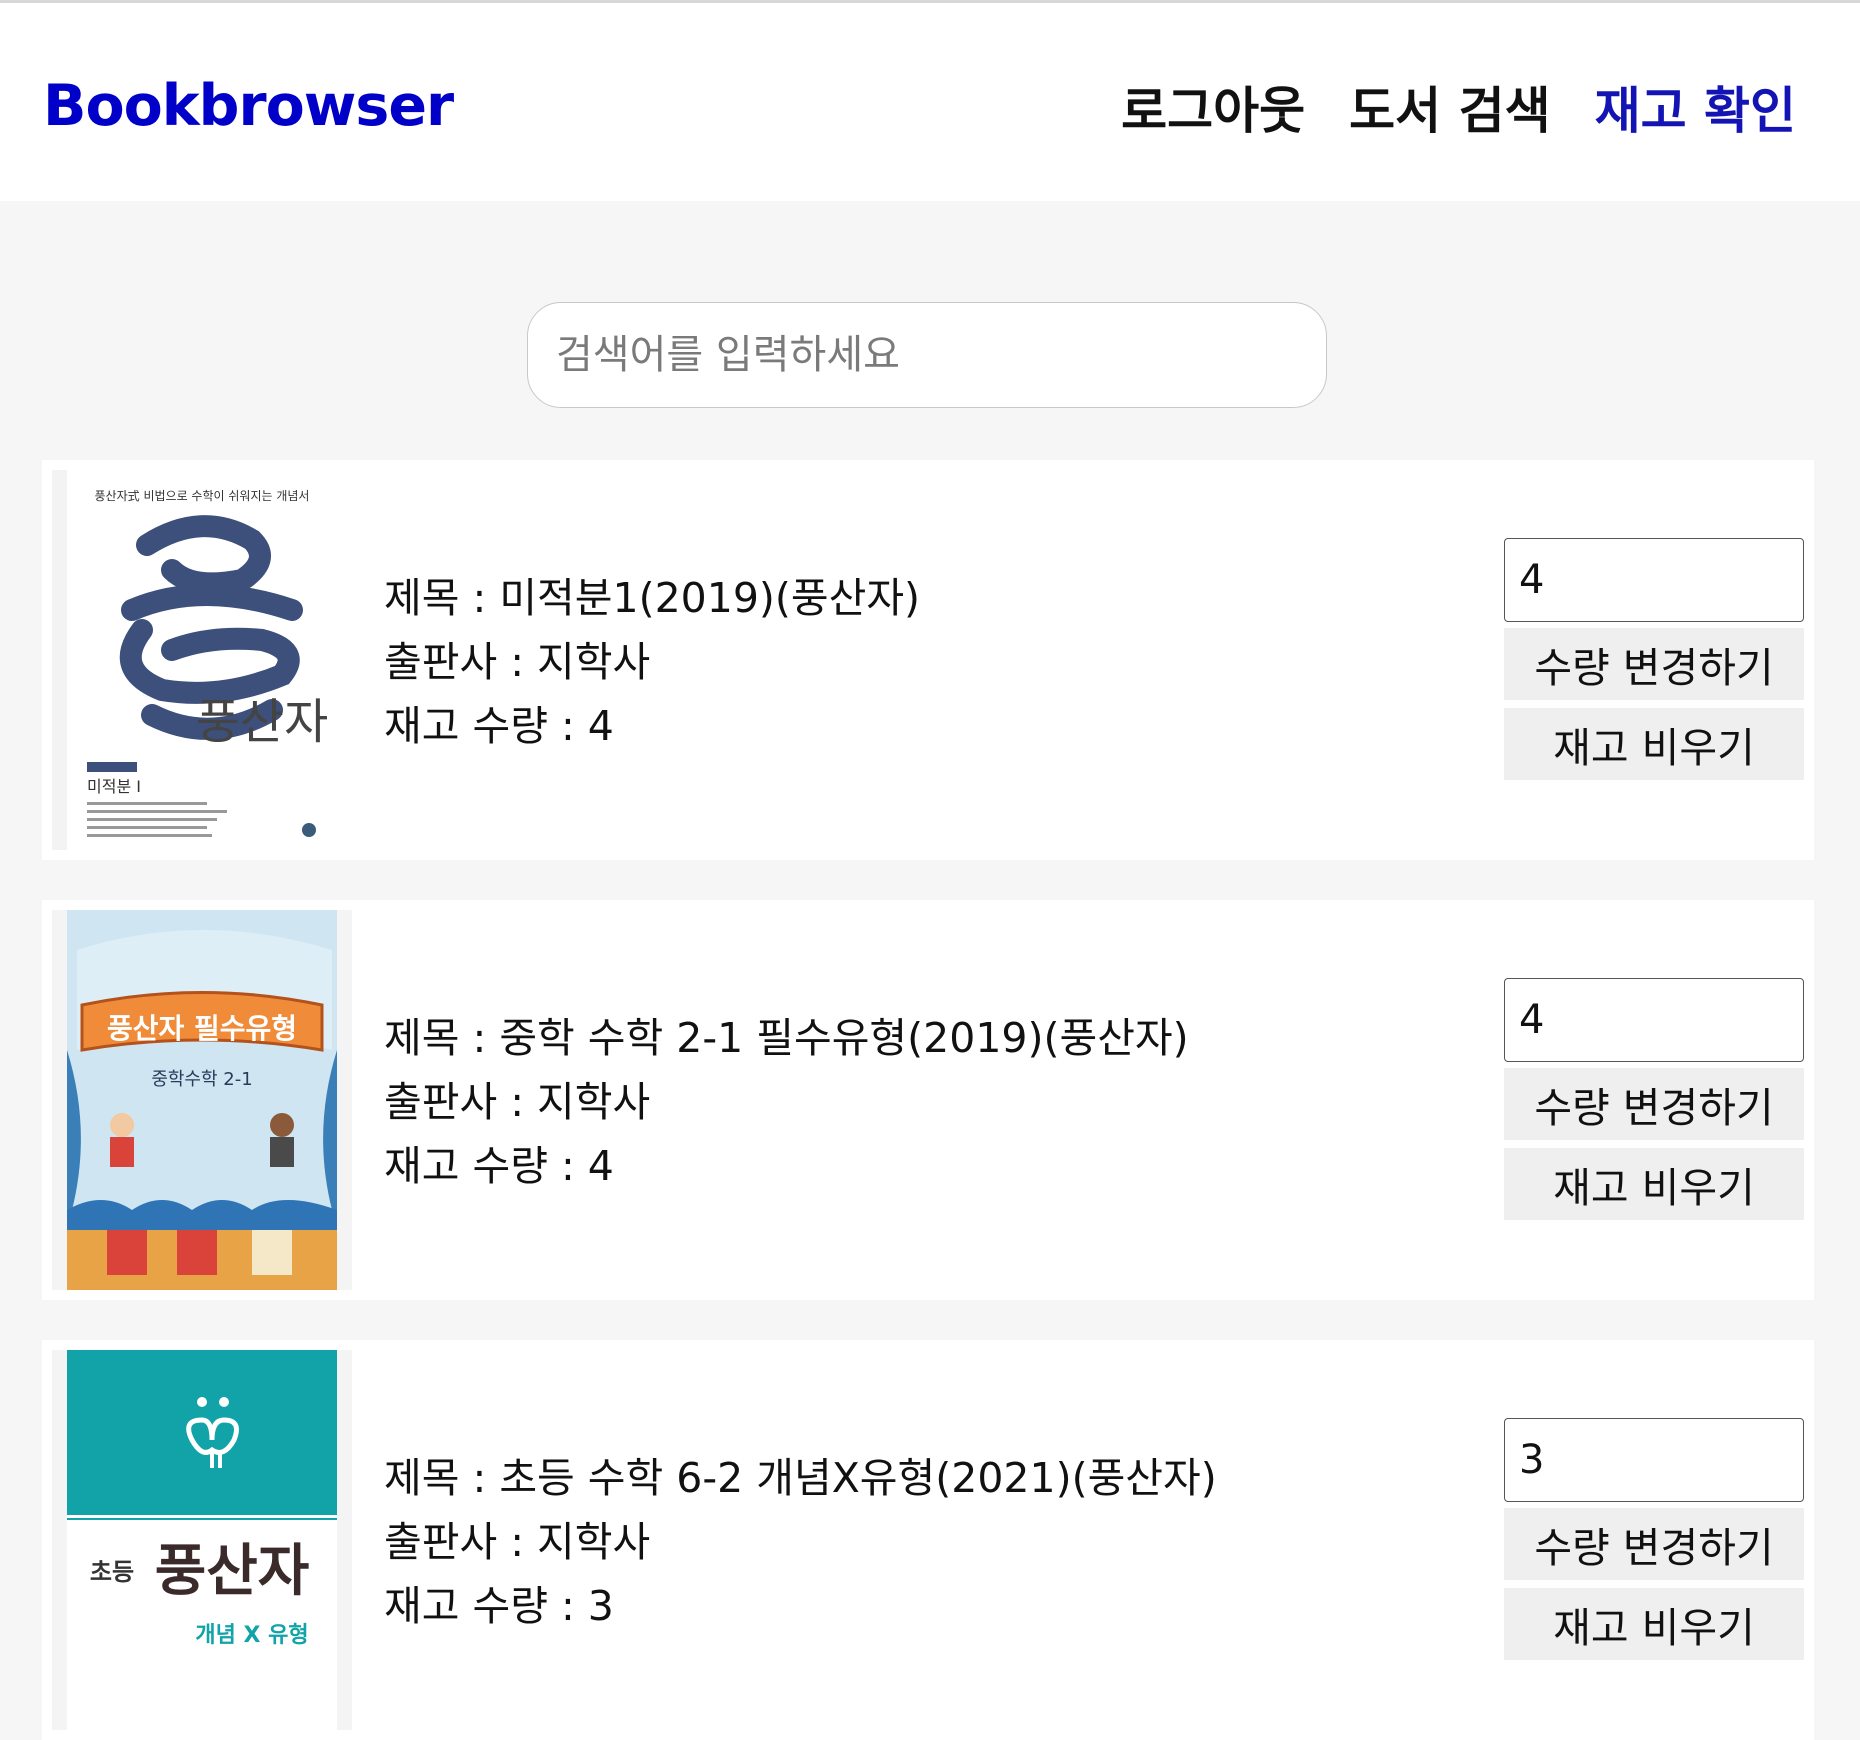  What do you see at coordinates (114, 786) in the screenshot?
I see `svg-text: 미적분 I` at bounding box center [114, 786].